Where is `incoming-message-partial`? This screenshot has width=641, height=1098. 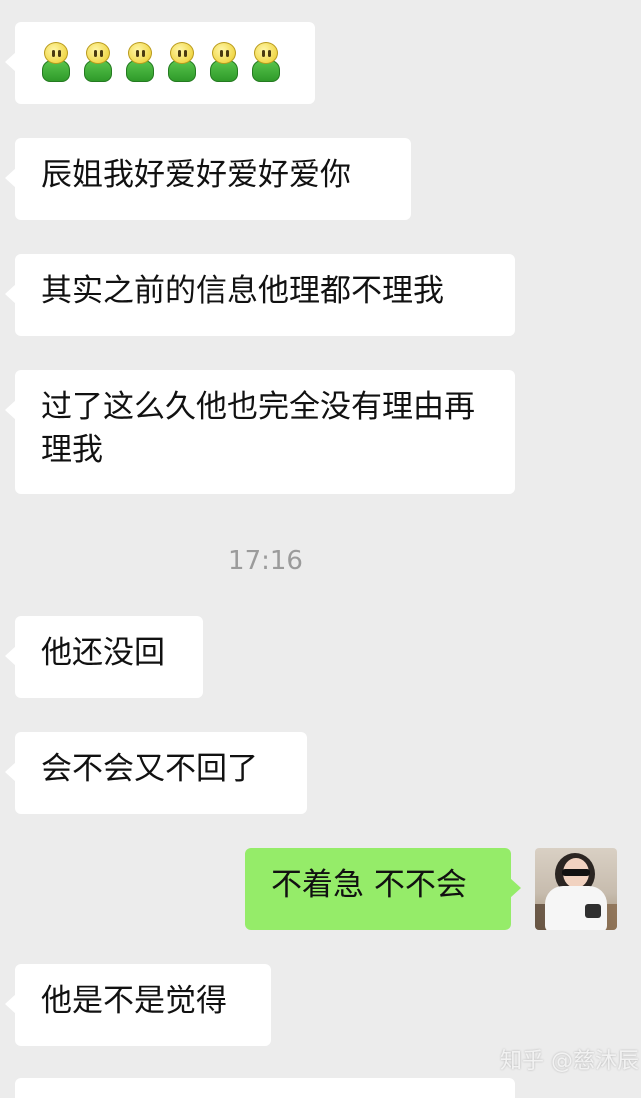 incoming-message-partial is located at coordinates (265, 1088).